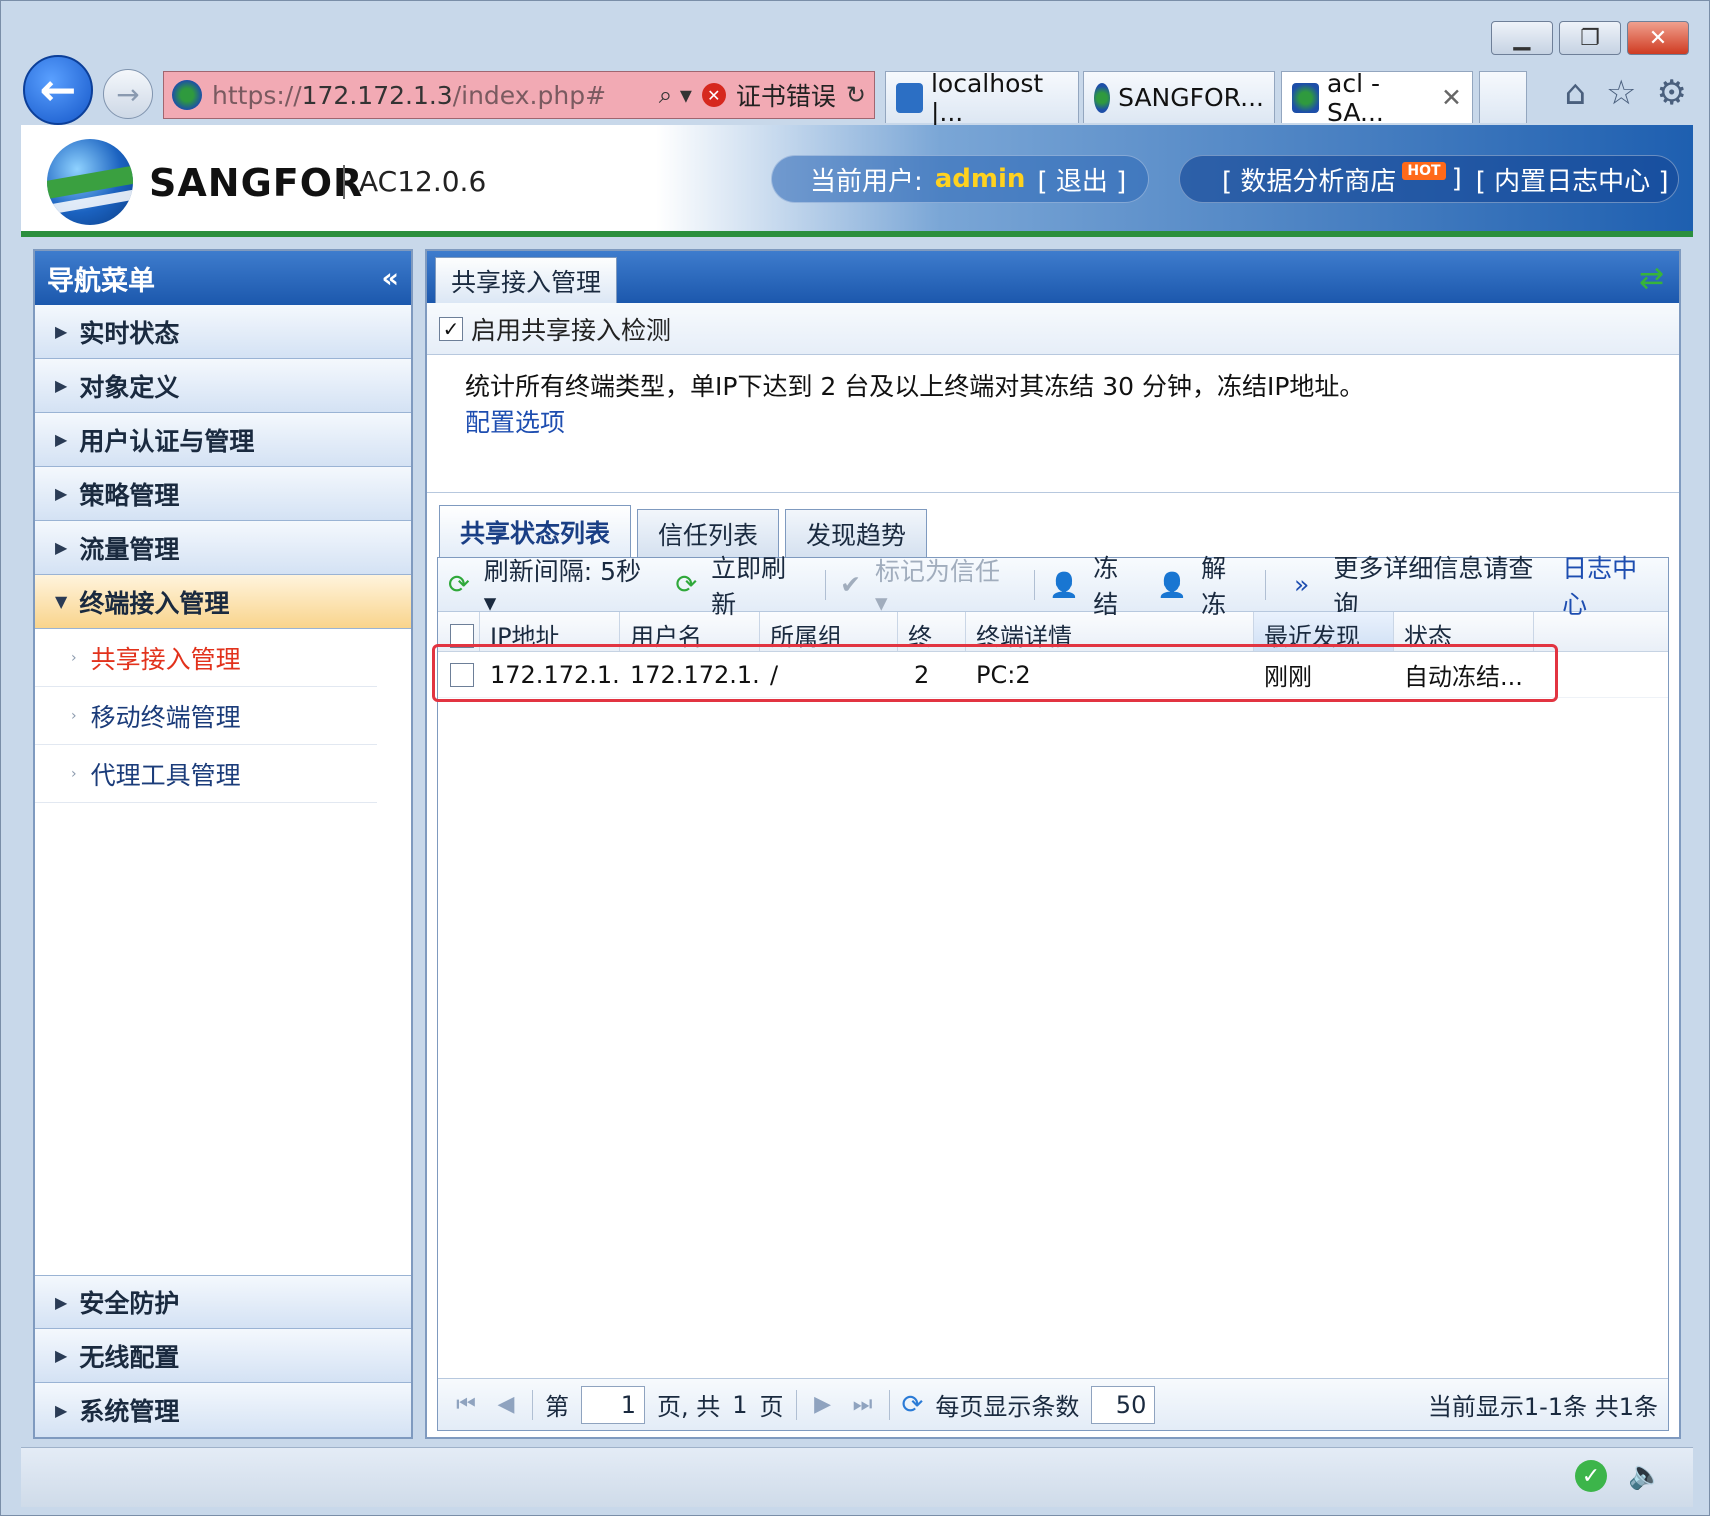  I want to click on address-url: https://172.172.1.3/index.php#, so click(409, 95).